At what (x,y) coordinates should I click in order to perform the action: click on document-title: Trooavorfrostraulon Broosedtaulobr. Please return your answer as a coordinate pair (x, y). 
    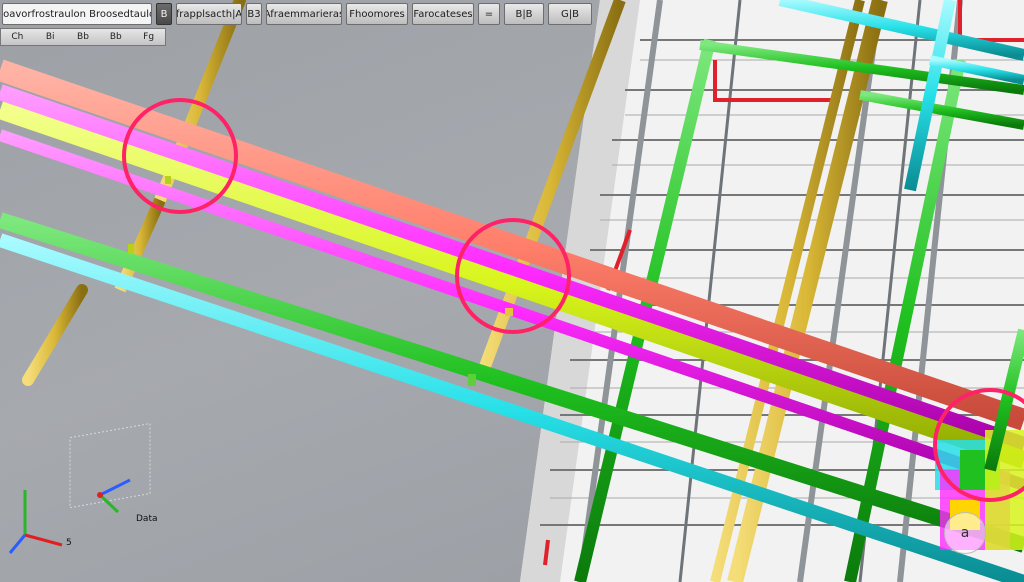
    Looking at the image, I should click on (77, 14).